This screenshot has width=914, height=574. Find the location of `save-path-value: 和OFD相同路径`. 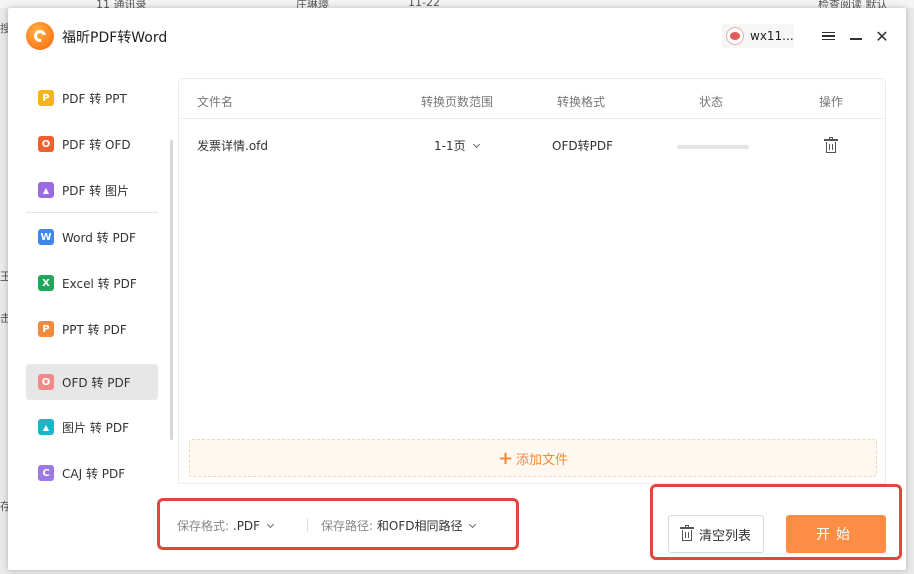

save-path-value: 和OFD相同路径 is located at coordinates (419, 526).